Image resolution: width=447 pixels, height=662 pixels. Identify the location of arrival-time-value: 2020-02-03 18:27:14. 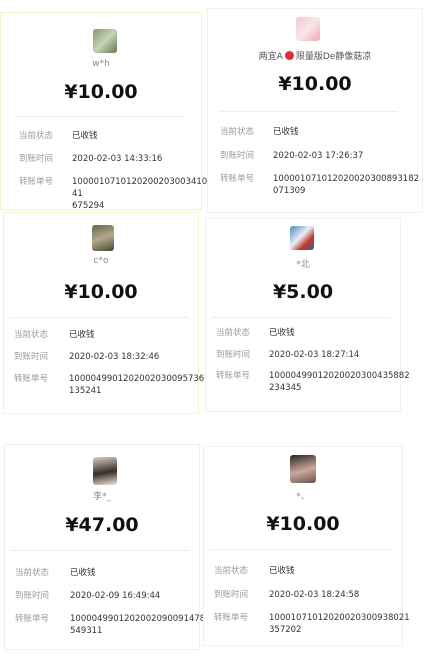
(314, 355).